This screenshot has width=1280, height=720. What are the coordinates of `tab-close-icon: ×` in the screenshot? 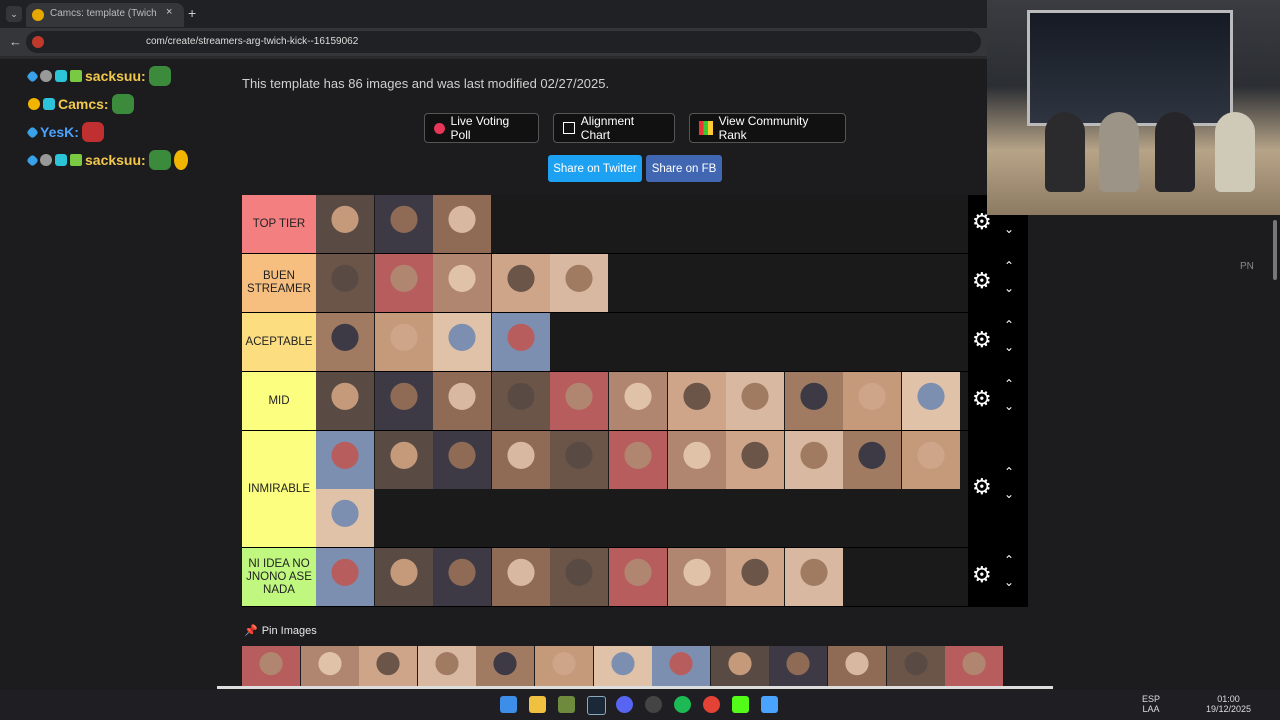 It's located at (169, 12).